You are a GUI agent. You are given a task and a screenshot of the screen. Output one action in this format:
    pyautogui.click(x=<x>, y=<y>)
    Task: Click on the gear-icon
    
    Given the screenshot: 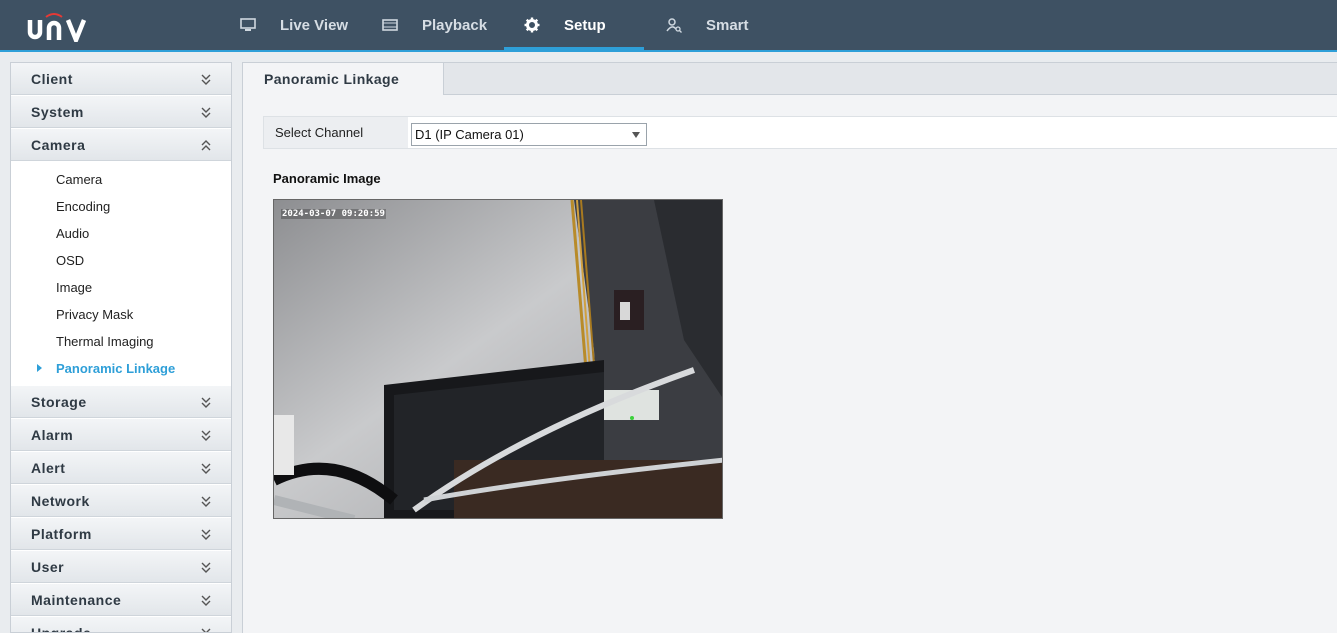 What is the action you would take?
    pyautogui.click(x=532, y=25)
    